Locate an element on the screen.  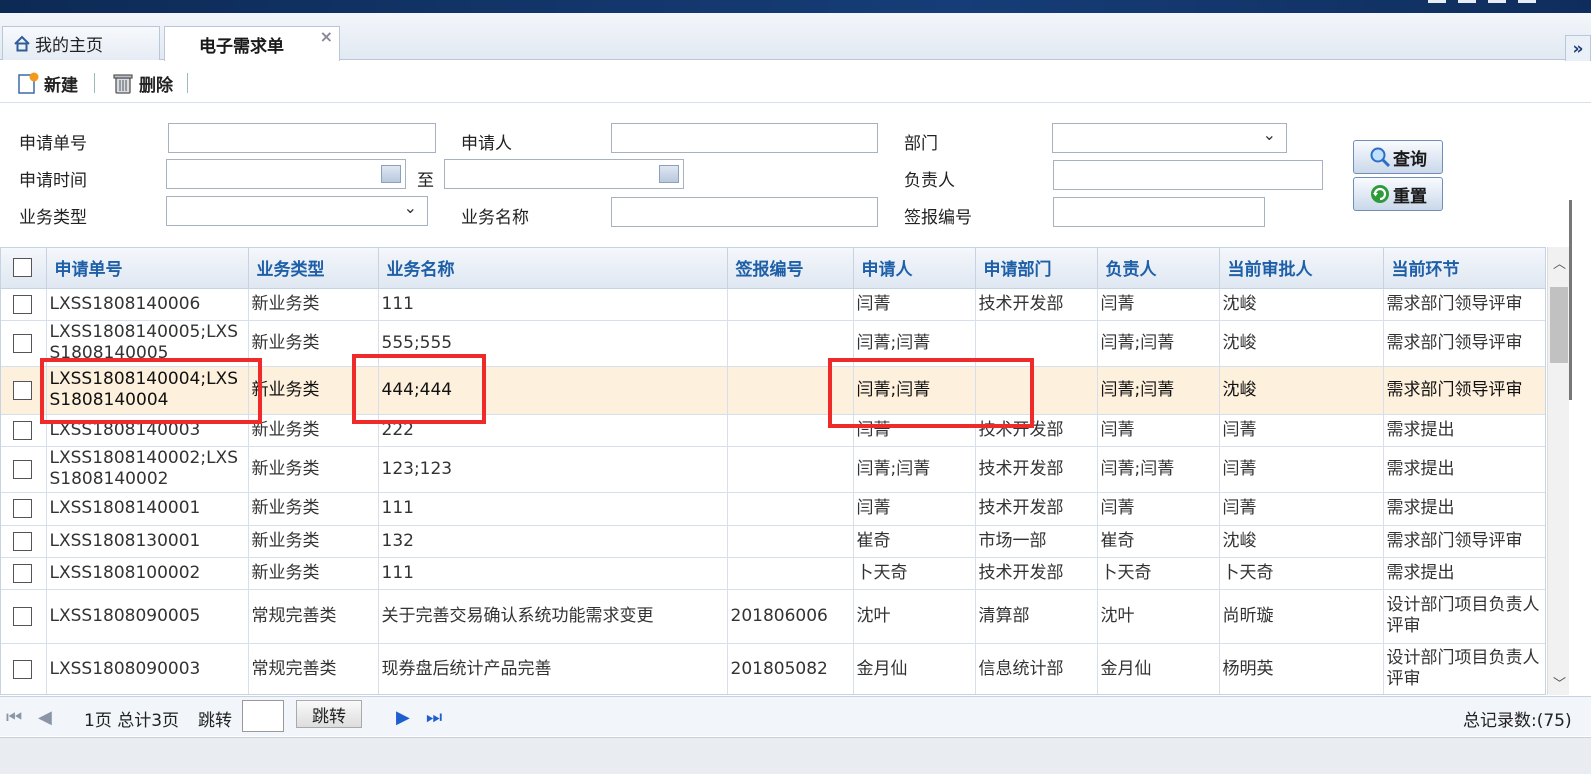
owner-input is located at coordinates (1188, 175).